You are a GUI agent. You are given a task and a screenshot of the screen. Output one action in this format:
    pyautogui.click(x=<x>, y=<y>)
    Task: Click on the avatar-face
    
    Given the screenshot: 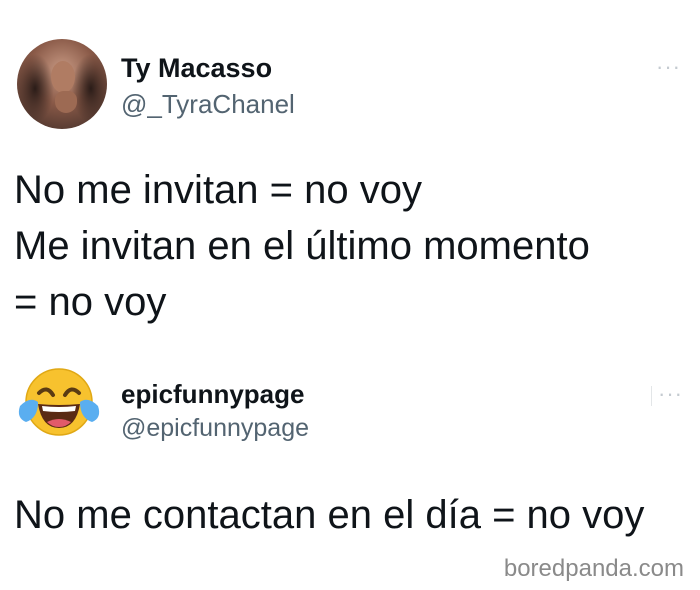 What is the action you would take?
    pyautogui.click(x=63, y=77)
    